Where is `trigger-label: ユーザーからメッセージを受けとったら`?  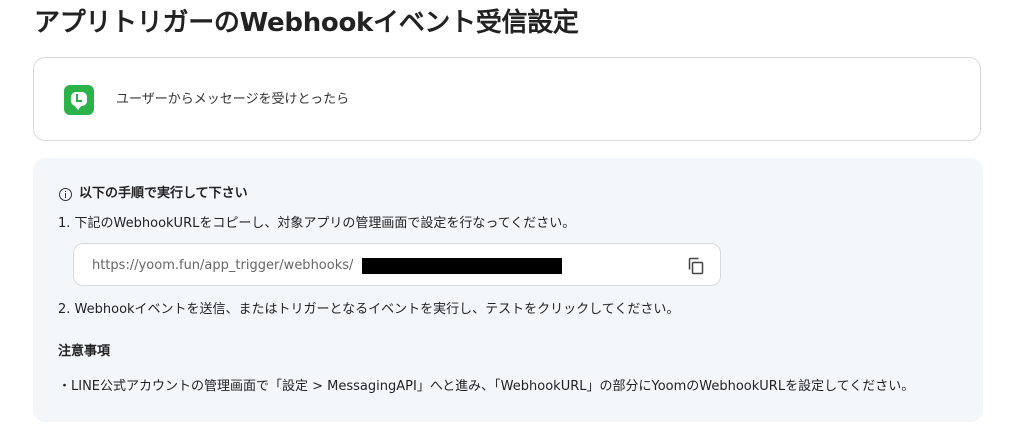 trigger-label: ユーザーからメッセージを受けとったら is located at coordinates (233, 99).